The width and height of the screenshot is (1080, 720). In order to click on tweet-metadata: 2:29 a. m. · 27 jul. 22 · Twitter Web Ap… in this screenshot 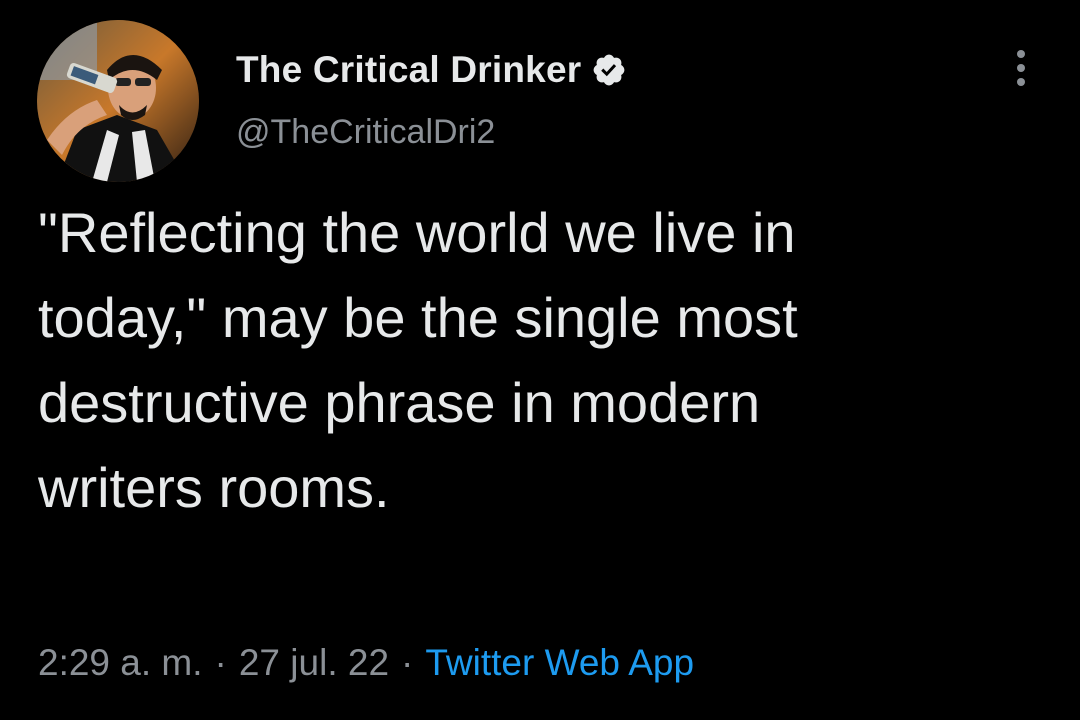, I will do `click(366, 663)`.